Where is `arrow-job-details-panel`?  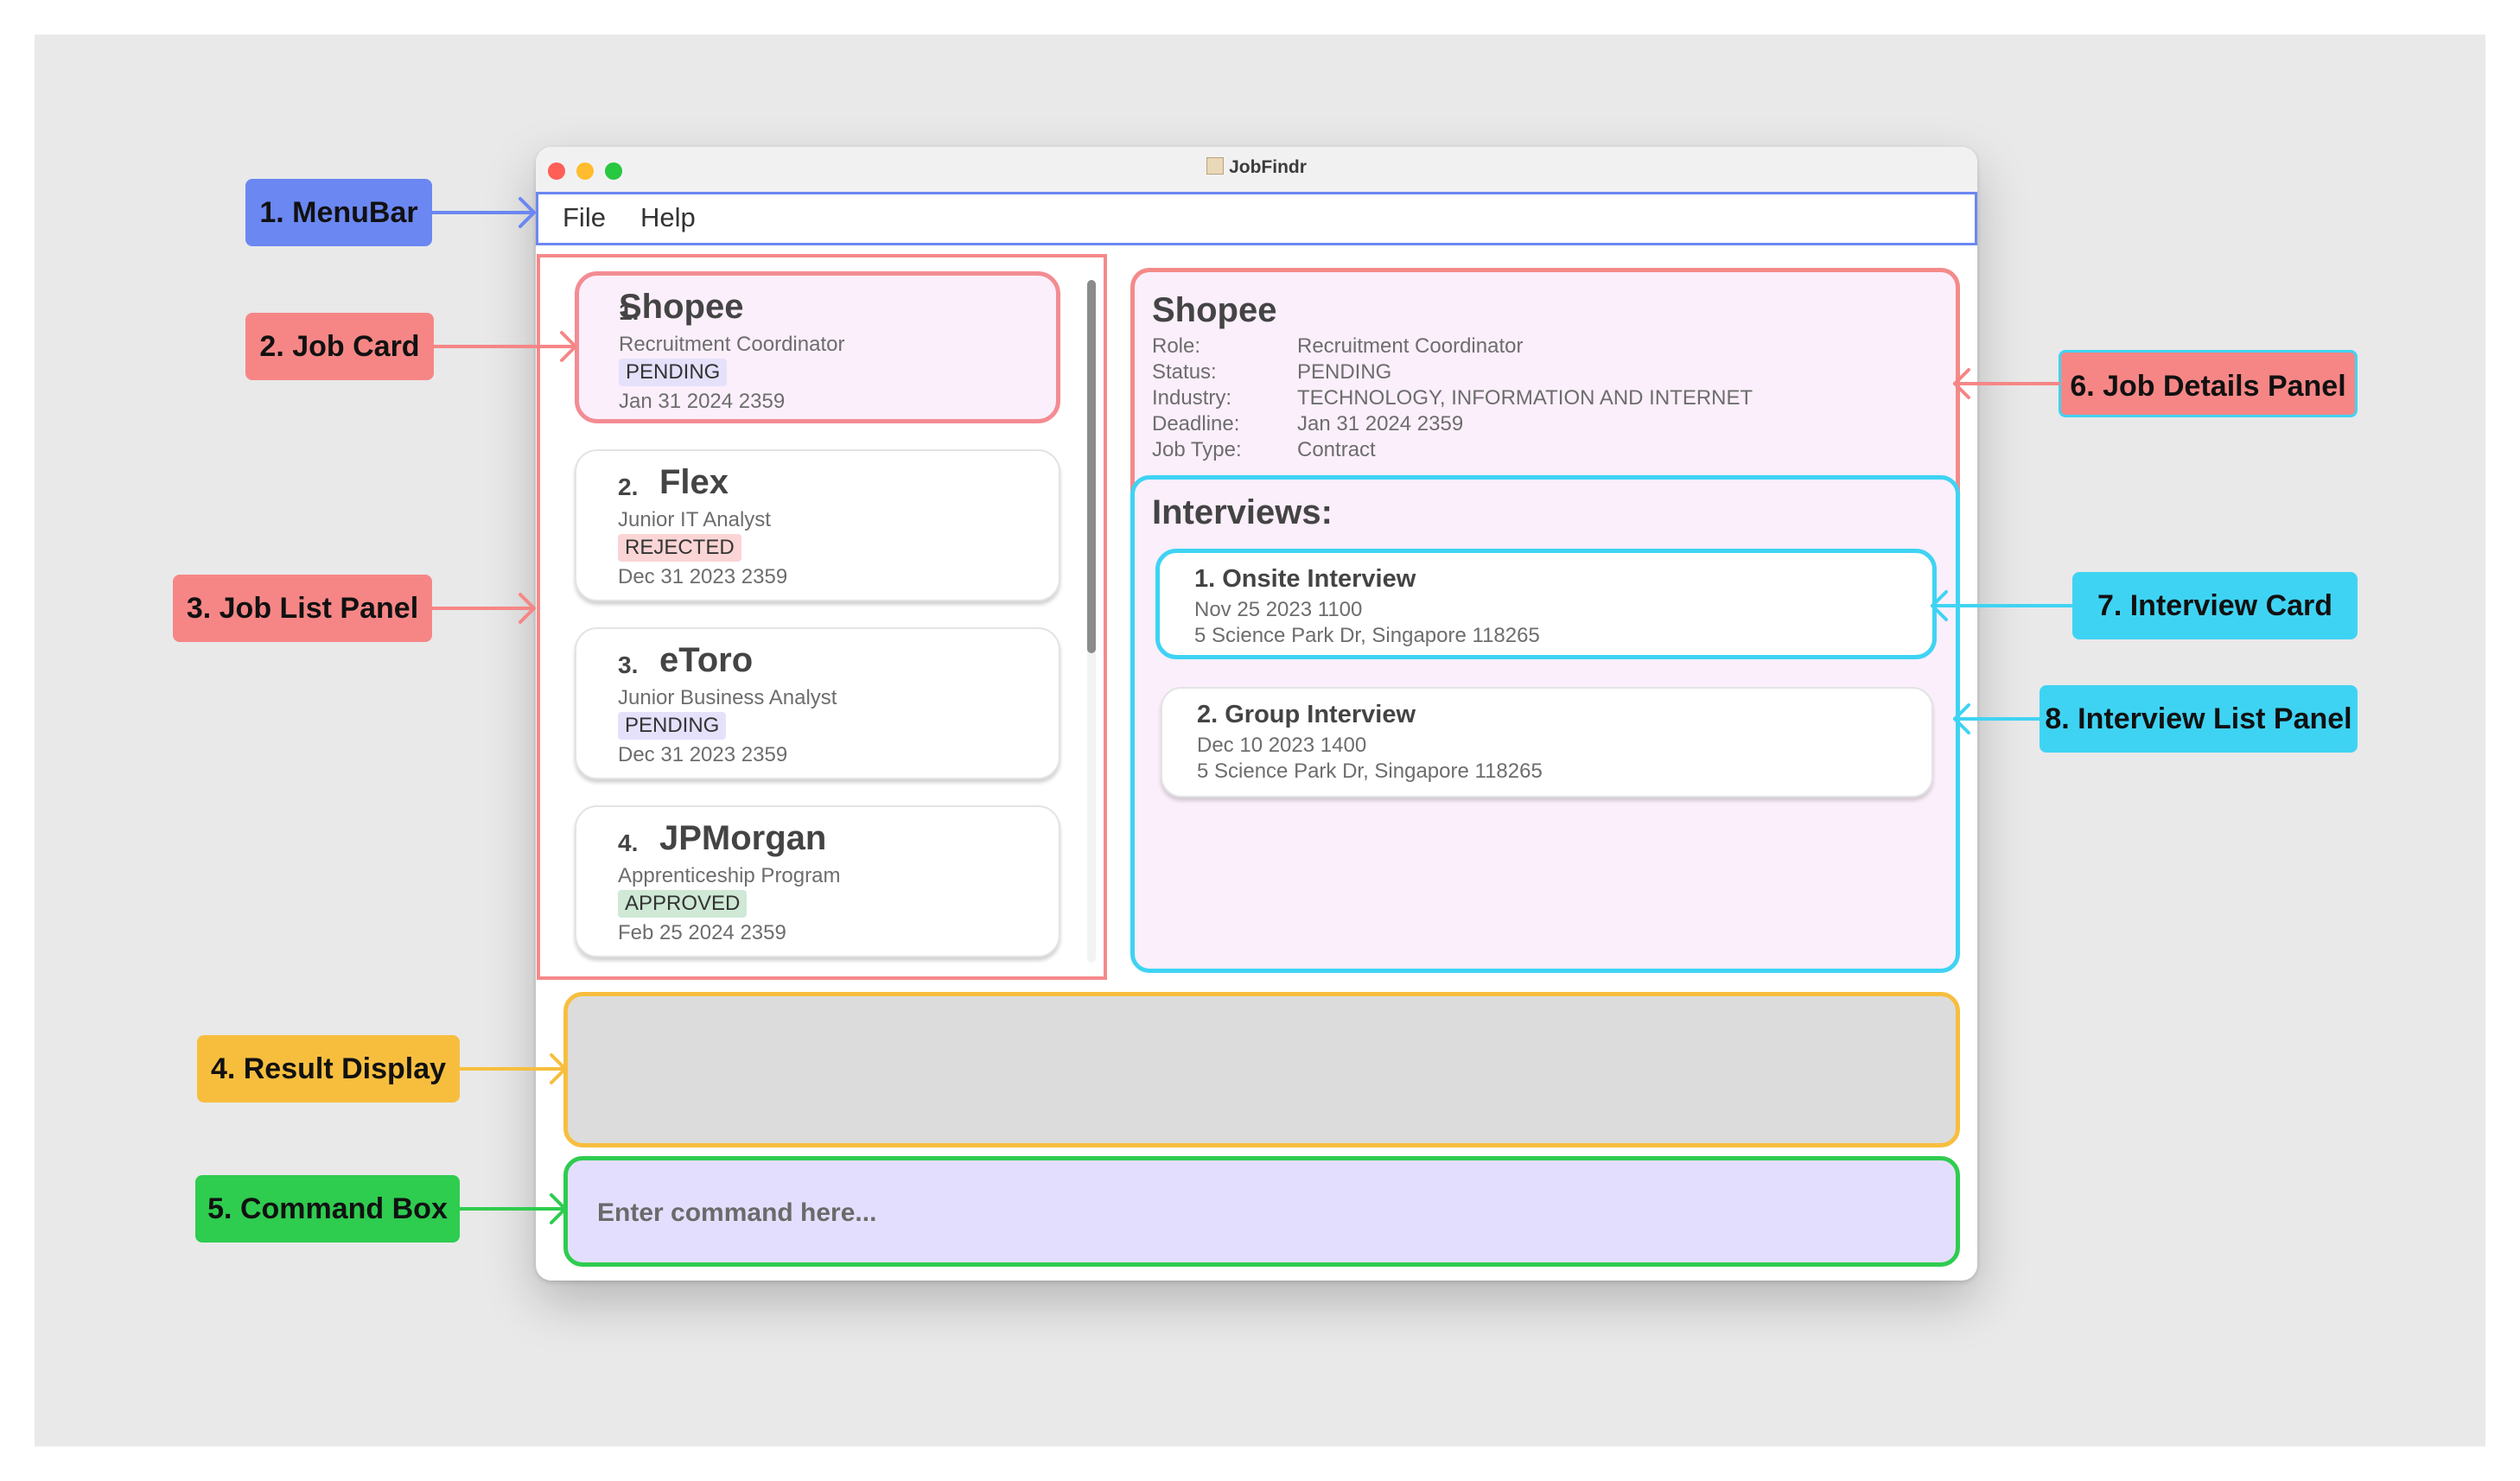
arrow-job-details-panel is located at coordinates (2006, 384).